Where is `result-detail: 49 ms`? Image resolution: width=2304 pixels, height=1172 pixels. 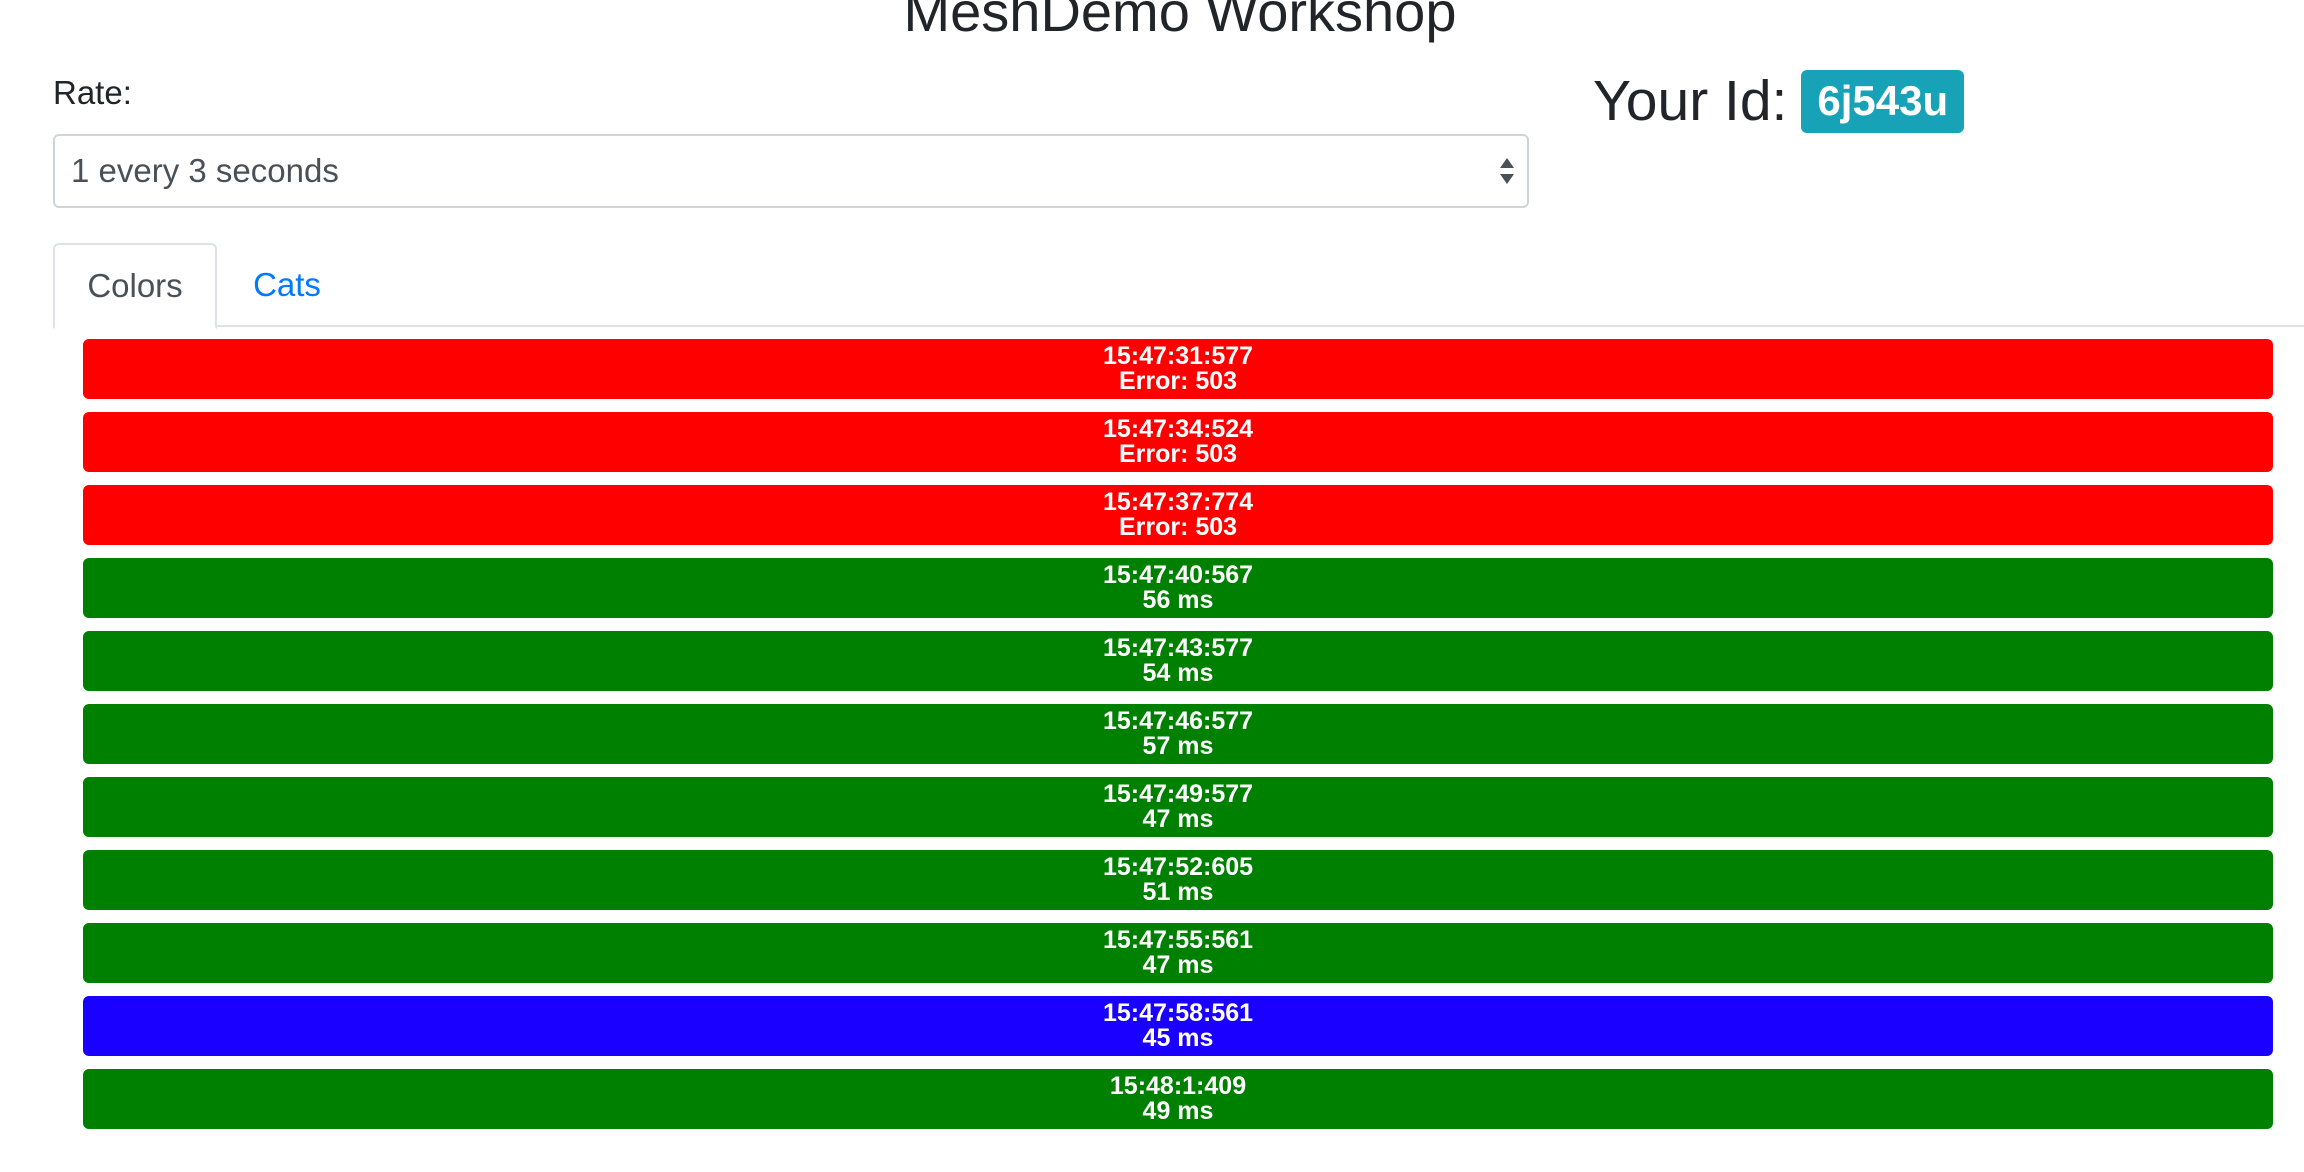 result-detail: 49 ms is located at coordinates (1178, 1111).